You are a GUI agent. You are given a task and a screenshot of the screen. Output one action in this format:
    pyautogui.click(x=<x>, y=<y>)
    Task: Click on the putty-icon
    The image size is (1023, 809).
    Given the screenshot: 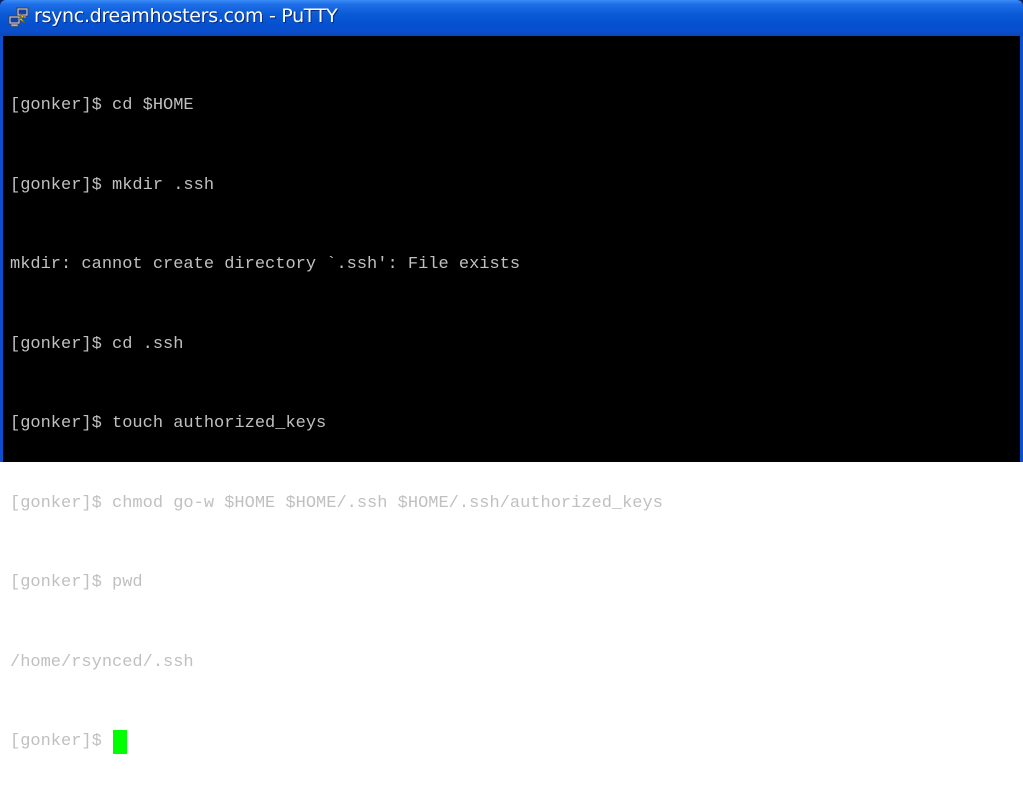 What is the action you would take?
    pyautogui.click(x=19, y=18)
    